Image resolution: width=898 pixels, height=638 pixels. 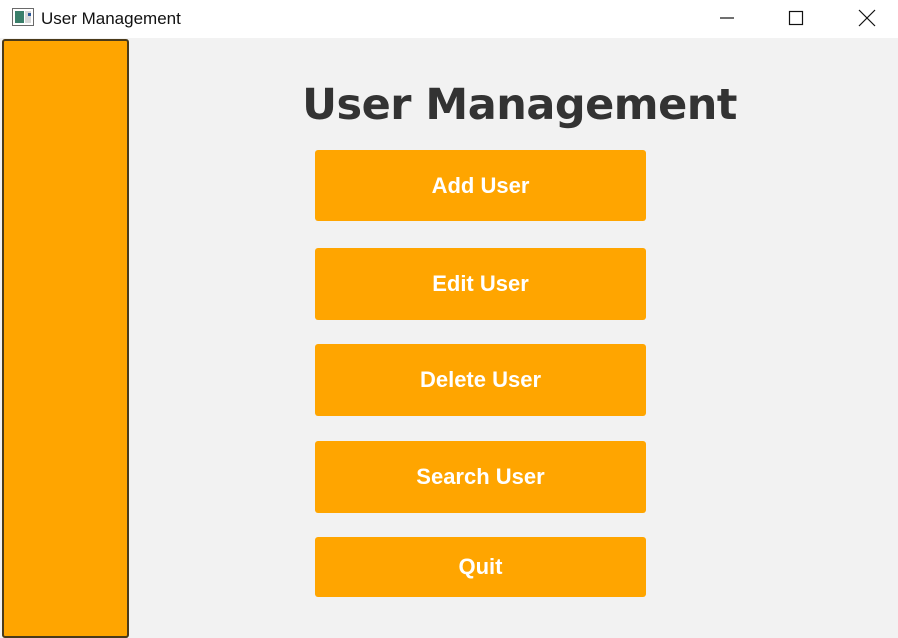 What do you see at coordinates (480, 477) in the screenshot?
I see `search-user-button: Search User` at bounding box center [480, 477].